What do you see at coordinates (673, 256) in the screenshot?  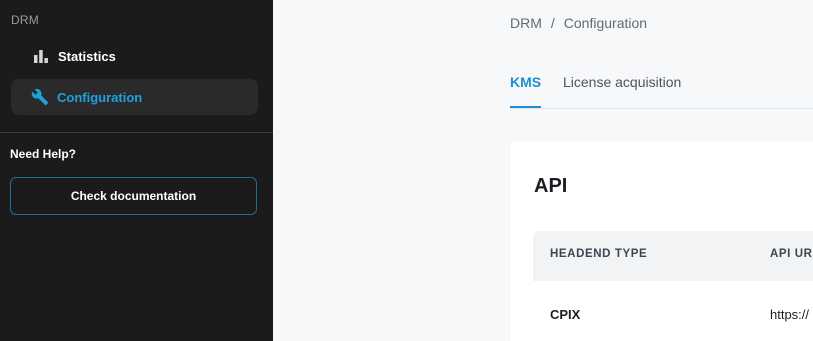 I see `table-header: HEADEND TYPE API URI` at bounding box center [673, 256].